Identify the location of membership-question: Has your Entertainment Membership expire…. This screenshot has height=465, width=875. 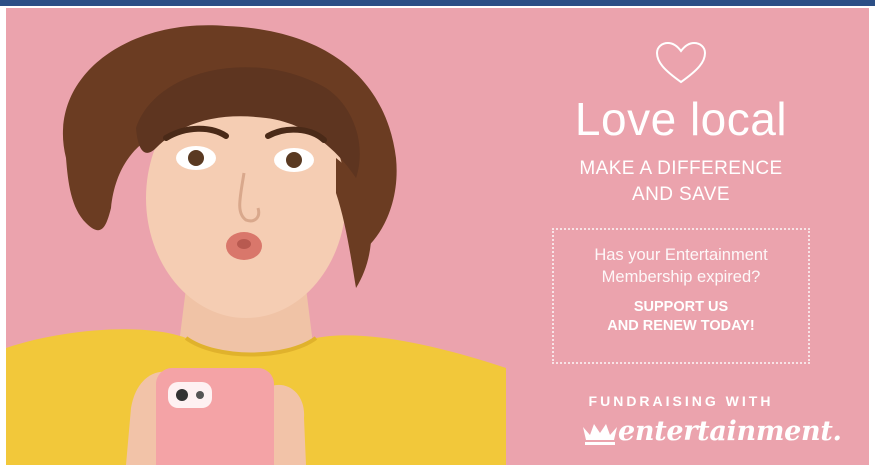
(681, 266).